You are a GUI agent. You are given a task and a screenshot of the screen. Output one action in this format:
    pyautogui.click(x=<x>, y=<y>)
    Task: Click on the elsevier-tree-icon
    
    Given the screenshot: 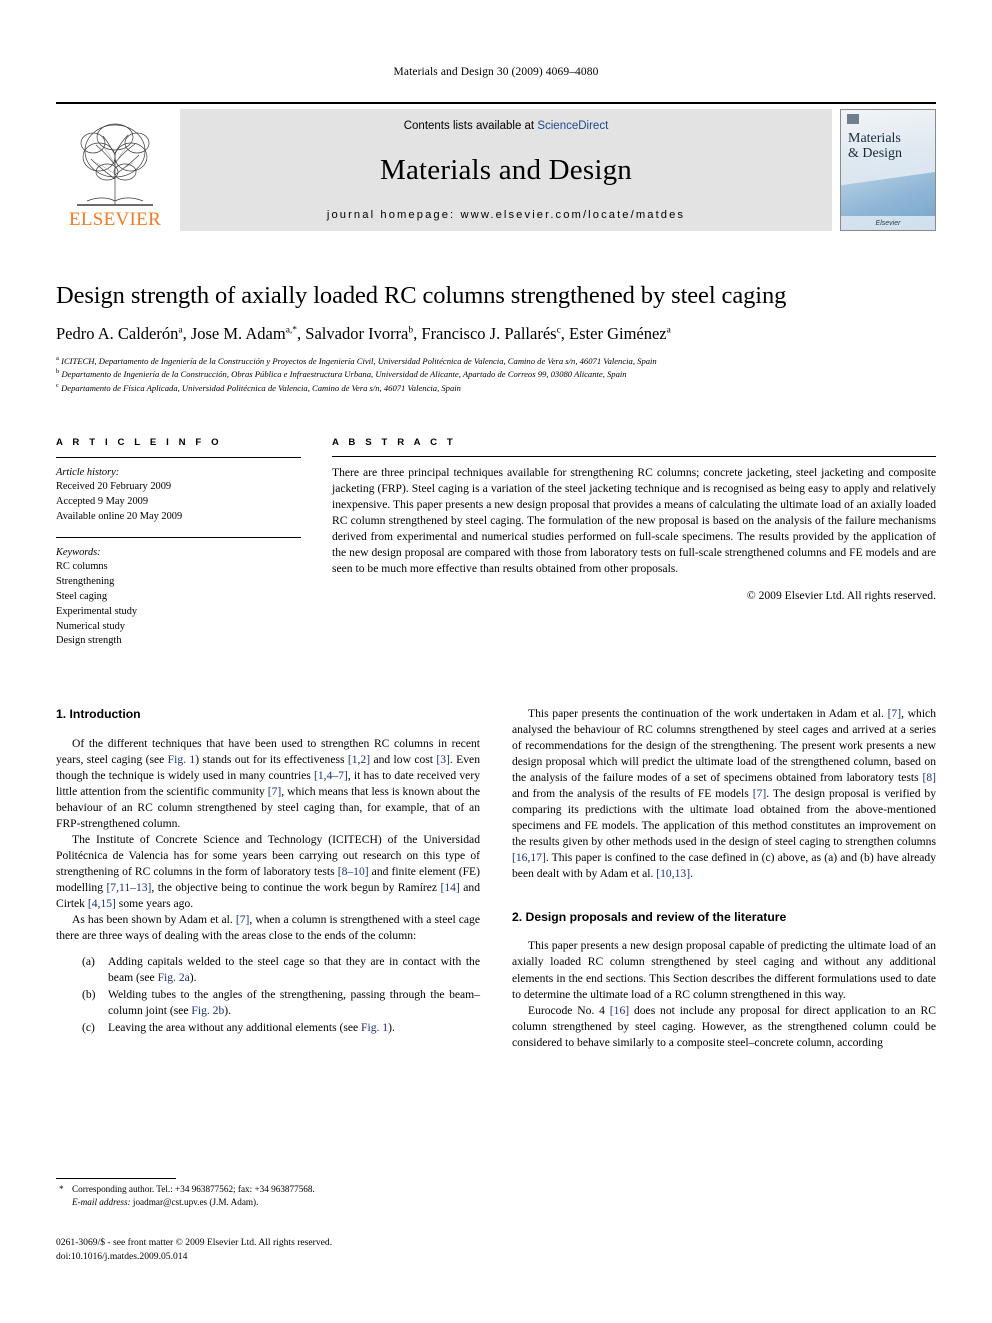 What is the action you would take?
    pyautogui.click(x=115, y=164)
    